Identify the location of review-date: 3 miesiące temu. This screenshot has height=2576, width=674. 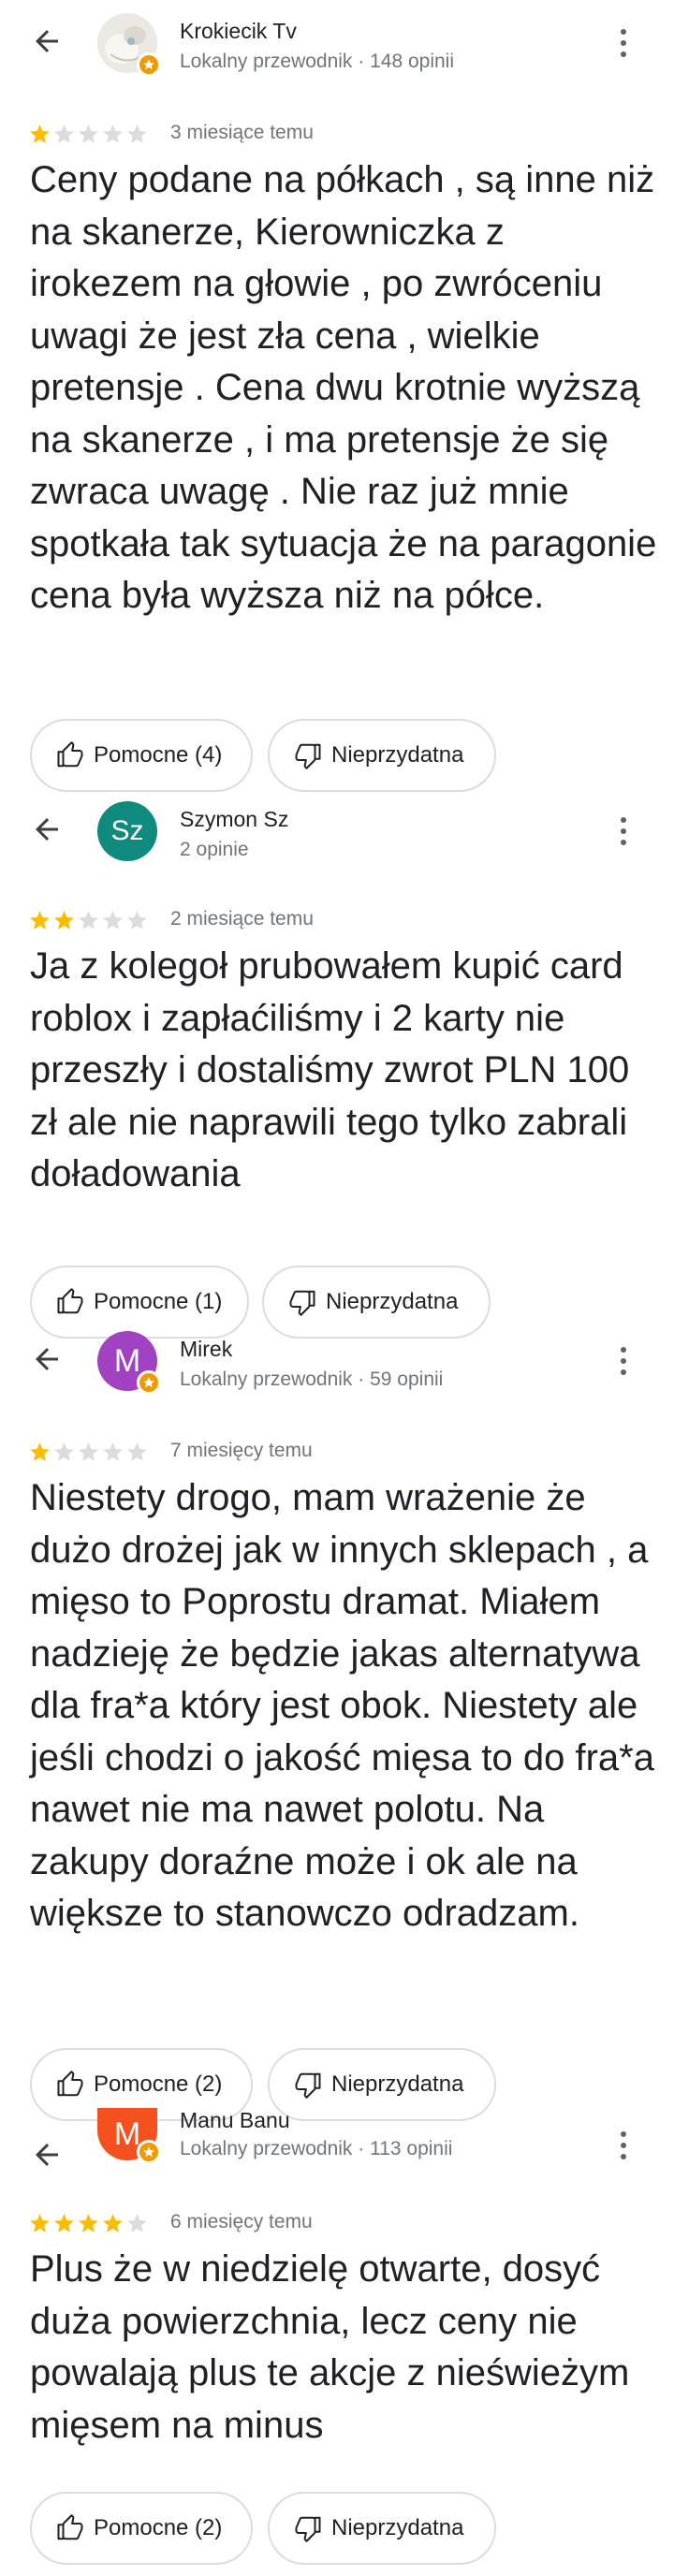
(242, 132).